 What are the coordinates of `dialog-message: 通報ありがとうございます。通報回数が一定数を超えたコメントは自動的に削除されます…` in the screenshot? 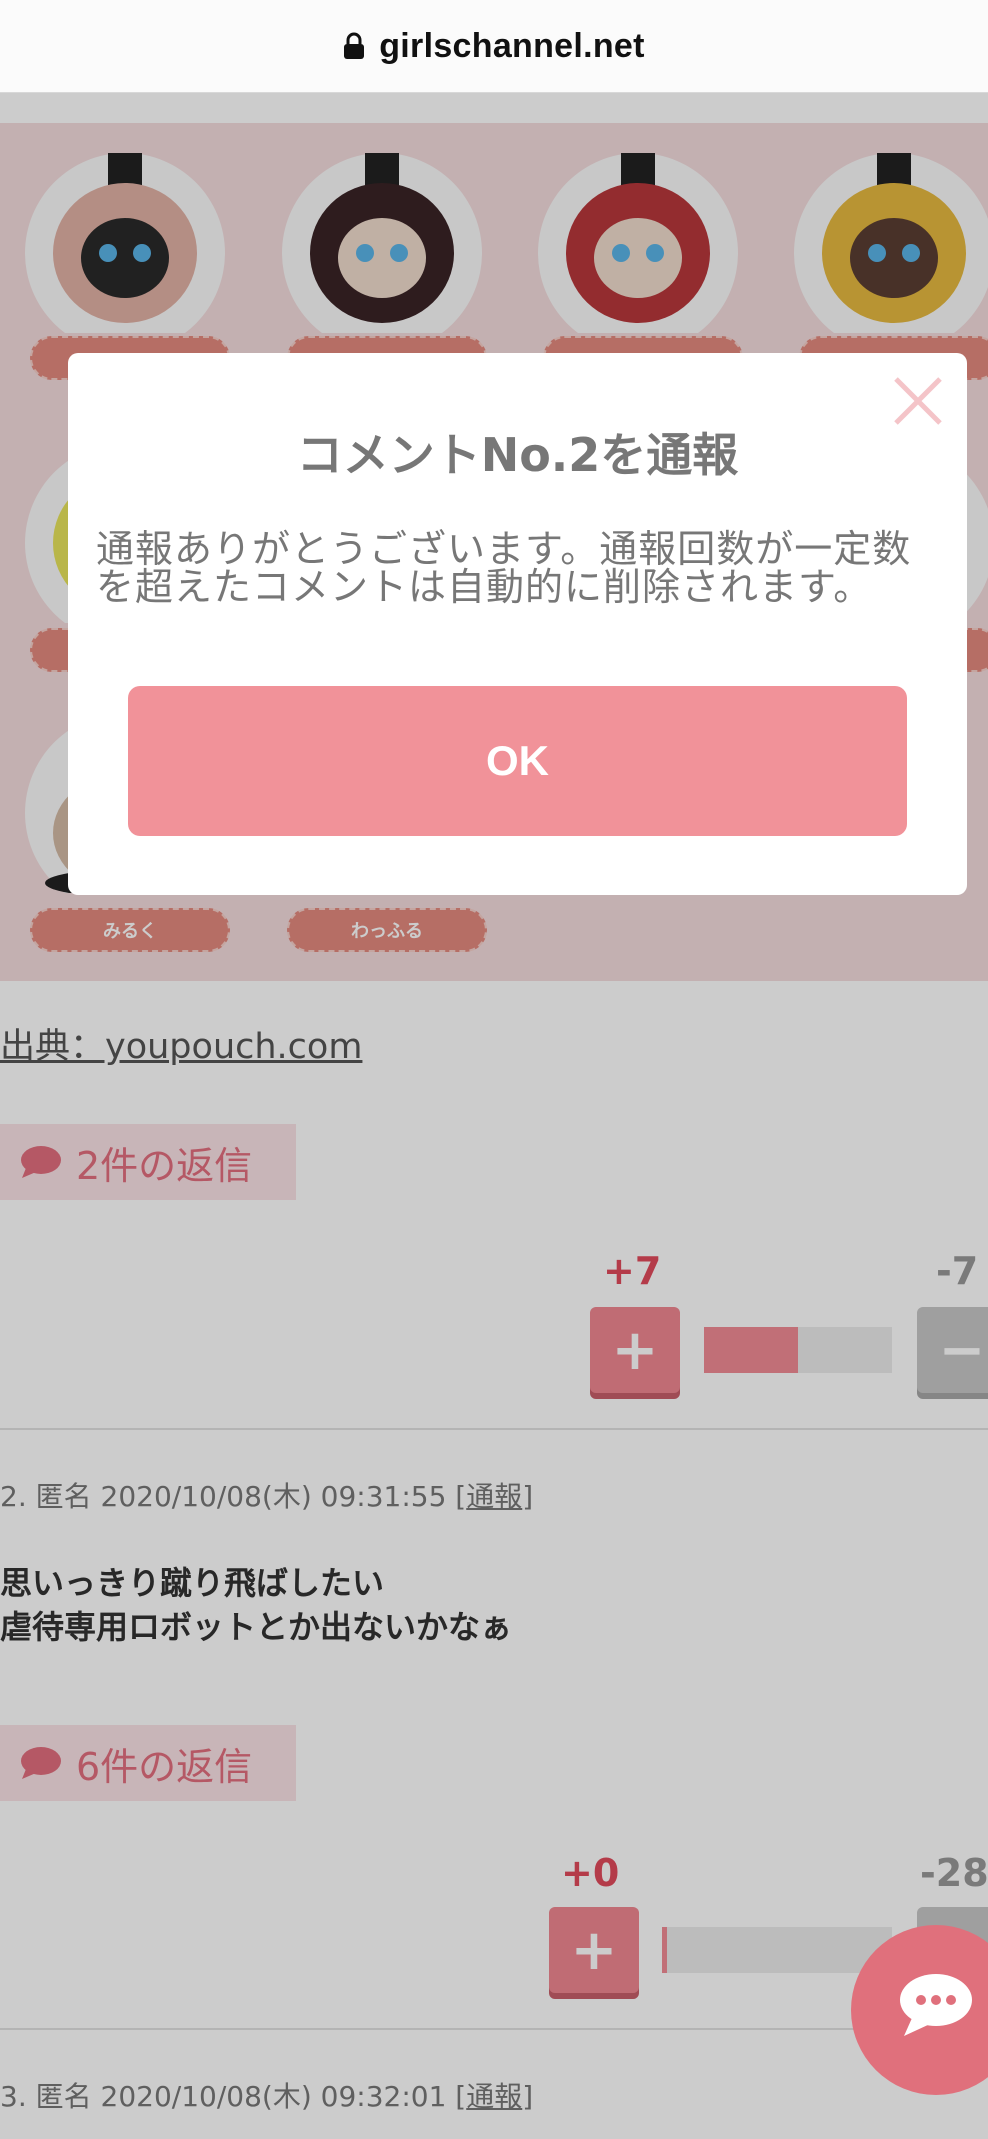 It's located at (504, 568).